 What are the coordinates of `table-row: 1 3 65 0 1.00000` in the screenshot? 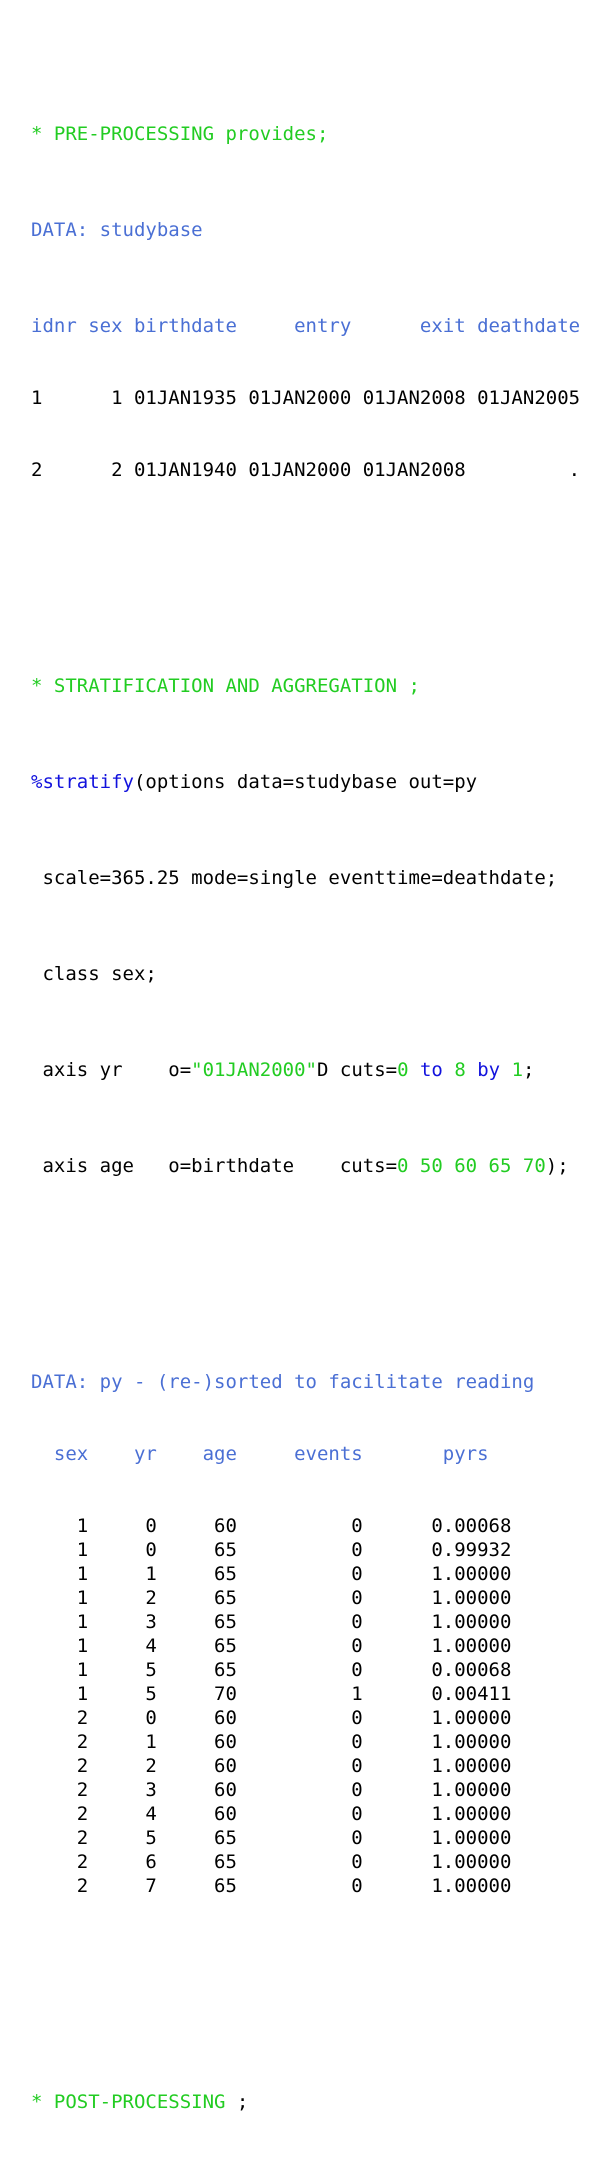 It's located at (315, 1622).